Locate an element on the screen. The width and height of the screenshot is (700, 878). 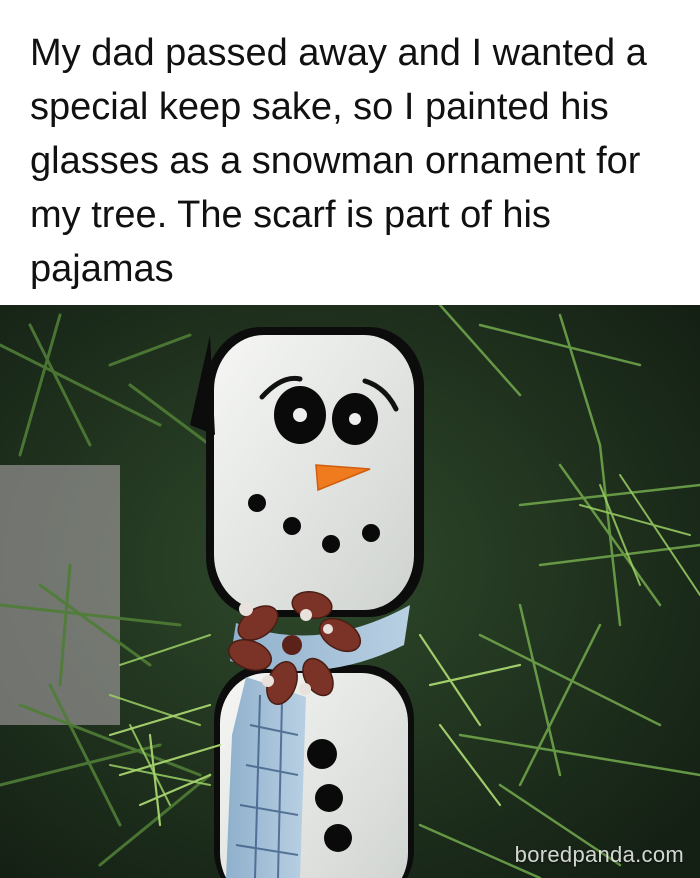
snowman-head-lens is located at coordinates (314, 472).